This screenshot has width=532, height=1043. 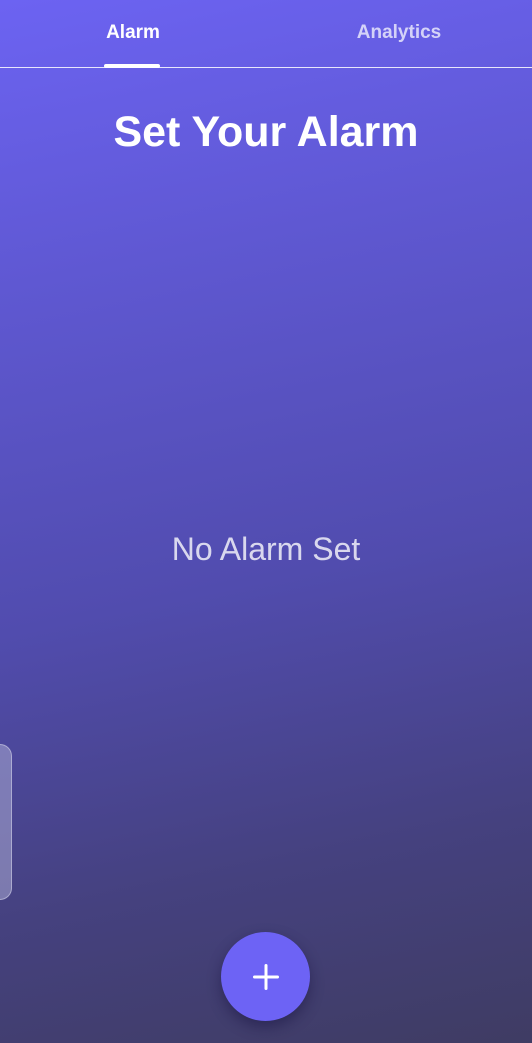 I want to click on page-title: Set Your Alarm, so click(x=266, y=132).